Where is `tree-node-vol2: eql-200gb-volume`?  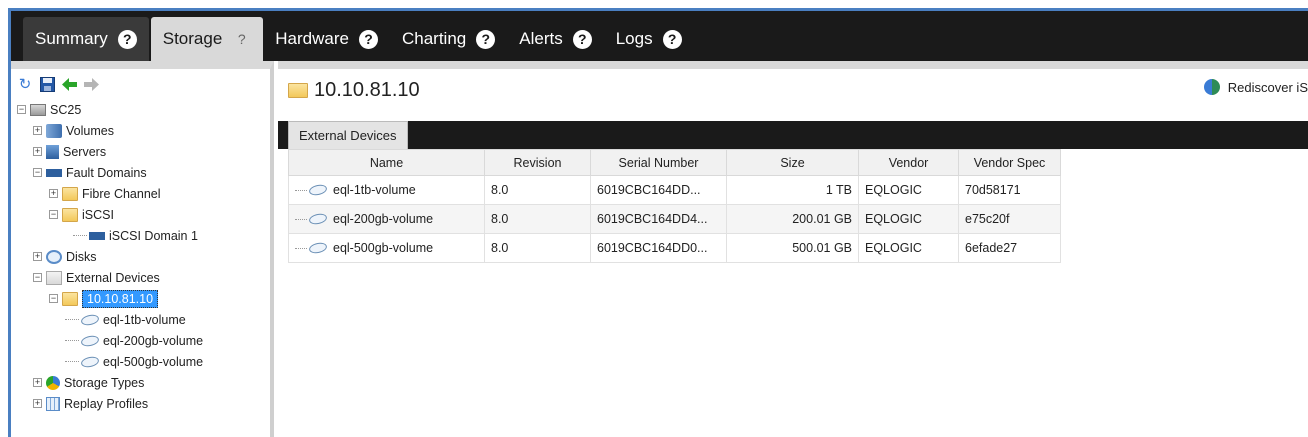 tree-node-vol2: eql-200gb-volume is located at coordinates (143, 340).